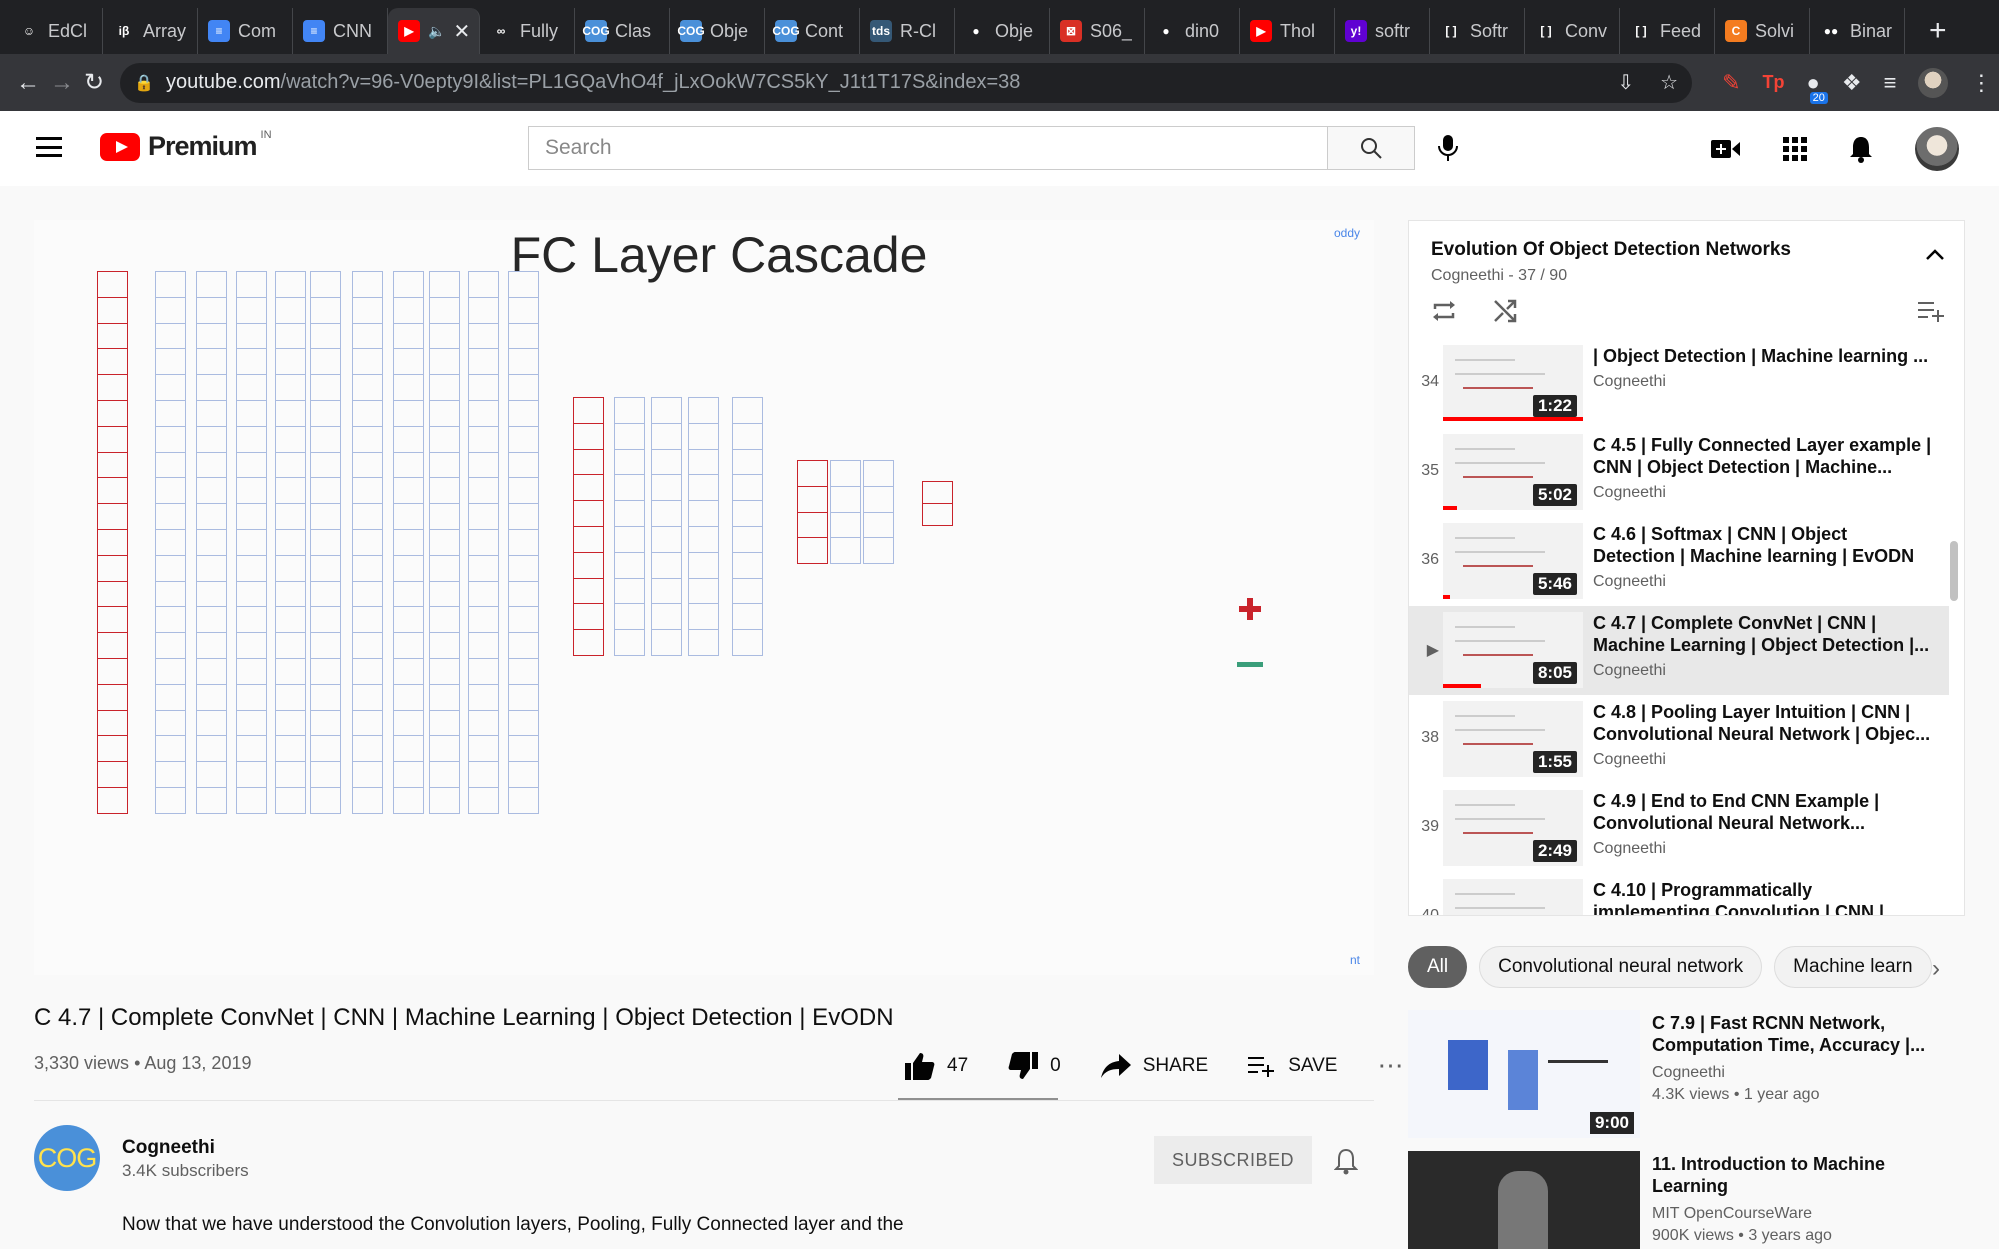 Image resolution: width=1999 pixels, height=1249 pixels. What do you see at coordinates (1371, 148) in the screenshot?
I see `search-button` at bounding box center [1371, 148].